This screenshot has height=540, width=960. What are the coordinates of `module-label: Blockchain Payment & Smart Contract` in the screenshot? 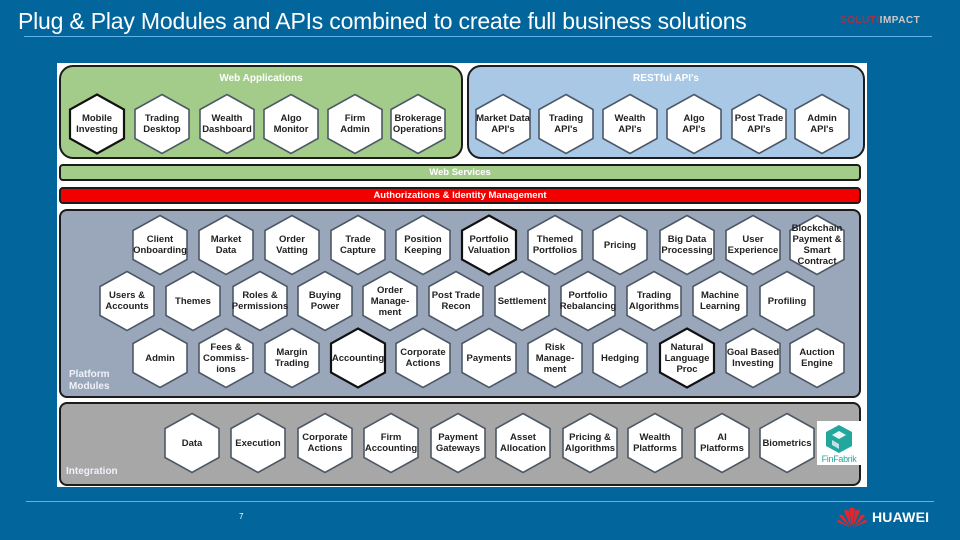 It's located at (817, 245).